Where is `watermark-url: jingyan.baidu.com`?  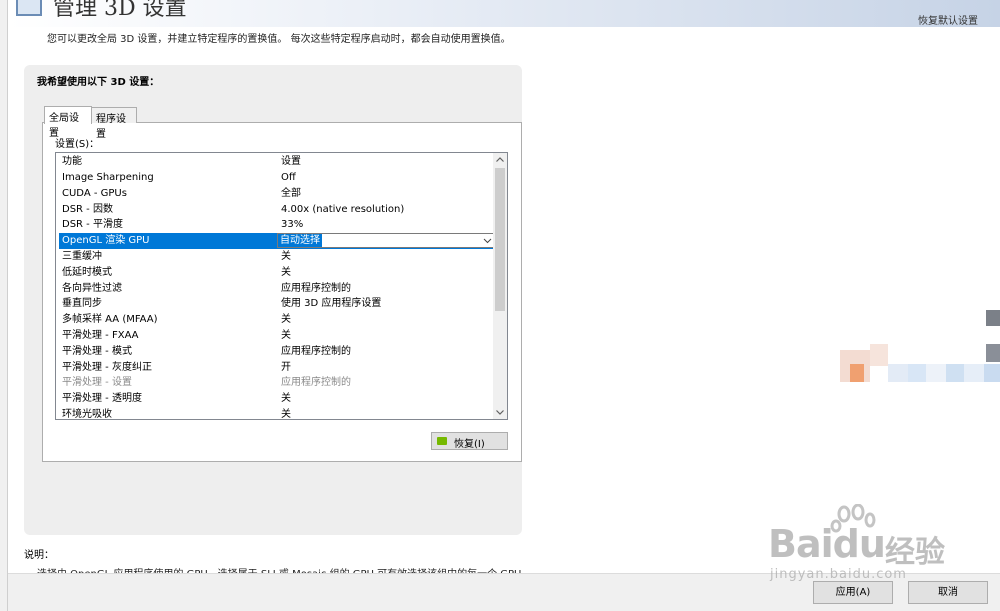
watermark-url: jingyan.baidu.com is located at coordinates (838, 574).